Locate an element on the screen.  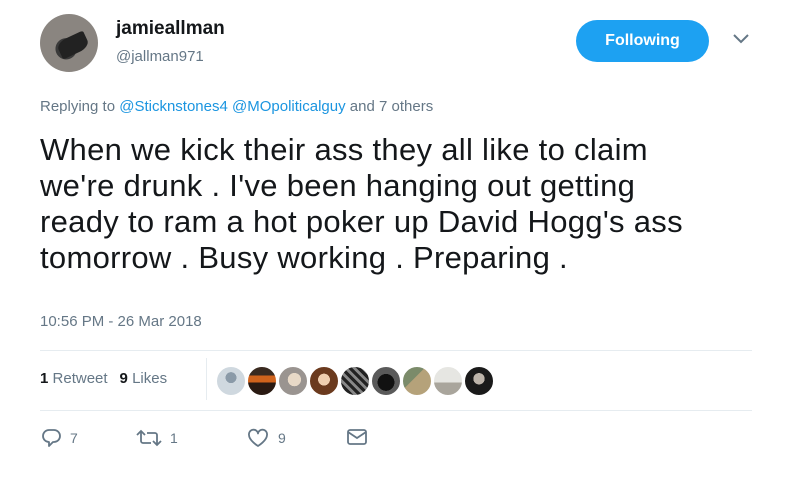
like-button: 9 is located at coordinates (266, 438).